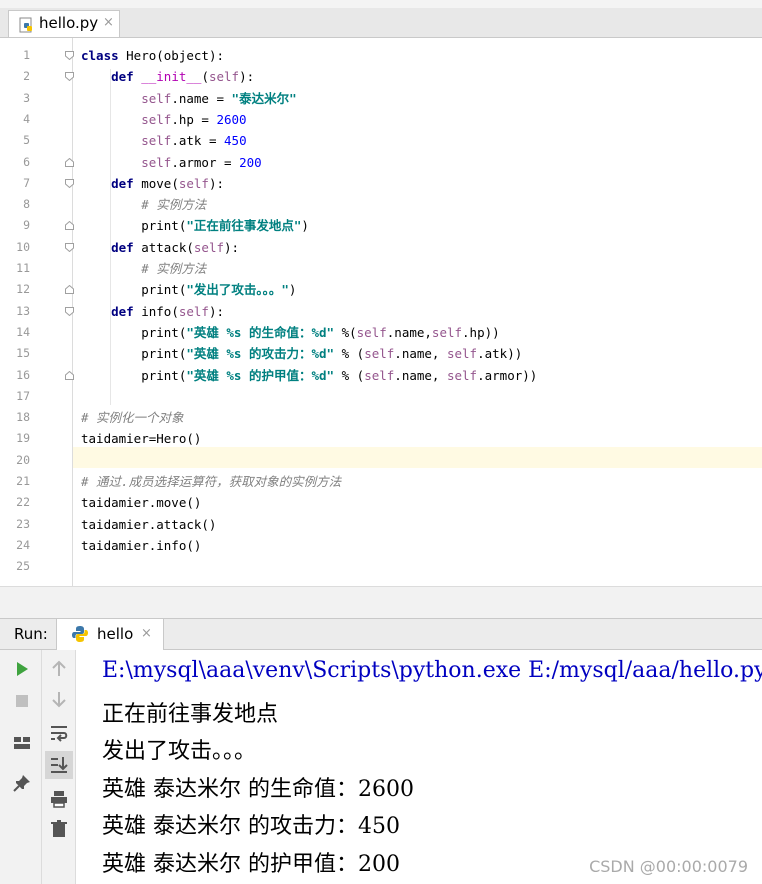  Describe the element at coordinates (251, 864) in the screenshot. I see `console-output-line: 英雄 泰达米尔 的护甲值：200` at that location.